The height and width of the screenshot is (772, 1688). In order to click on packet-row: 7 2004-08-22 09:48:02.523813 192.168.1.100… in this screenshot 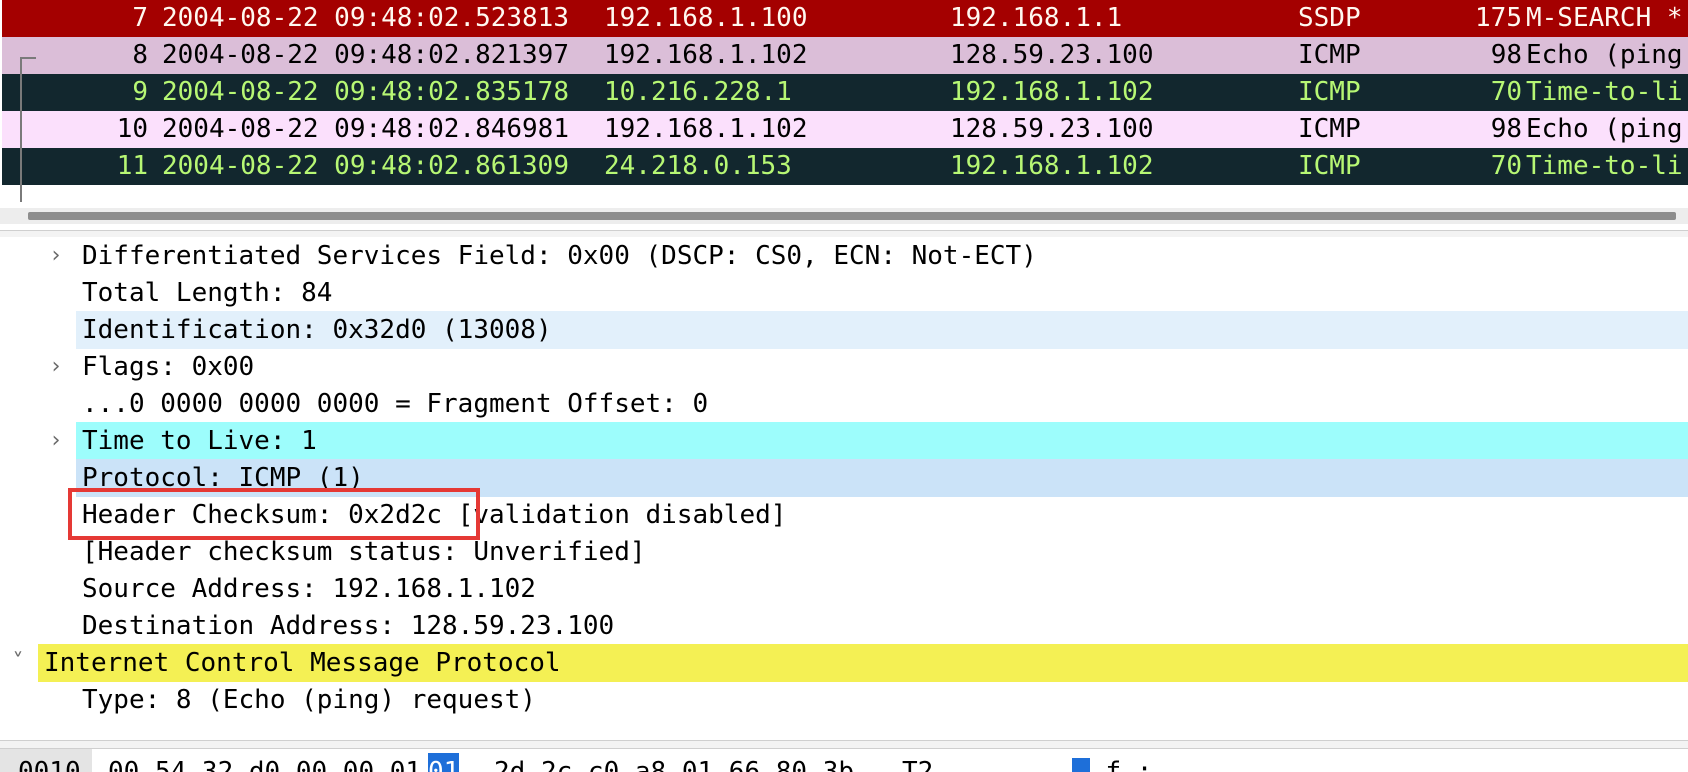, I will do `click(845, 18)`.